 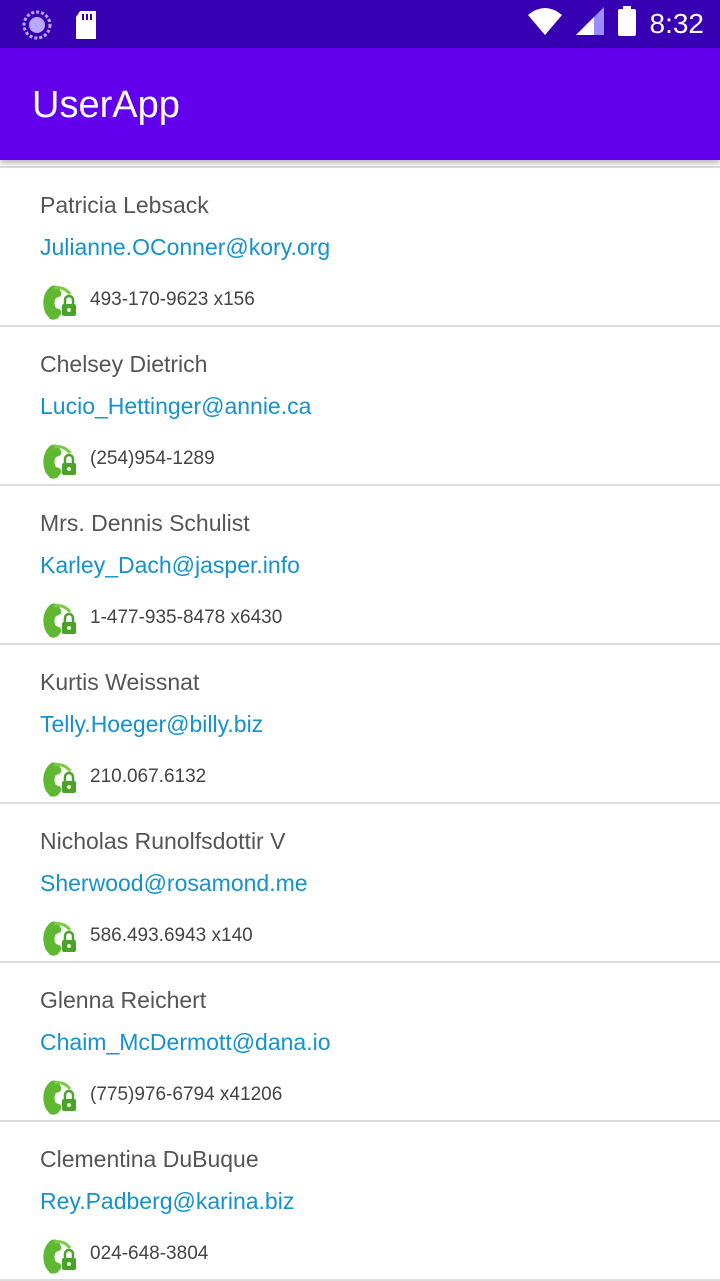 I want to click on user-name: Nicholas Runolfsdottir V, so click(x=163, y=841).